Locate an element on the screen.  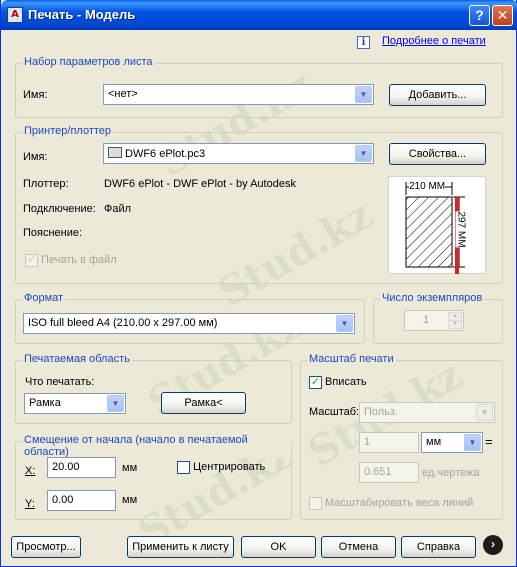
page-setup-legend: Набор параметров листа is located at coordinates (88, 62).